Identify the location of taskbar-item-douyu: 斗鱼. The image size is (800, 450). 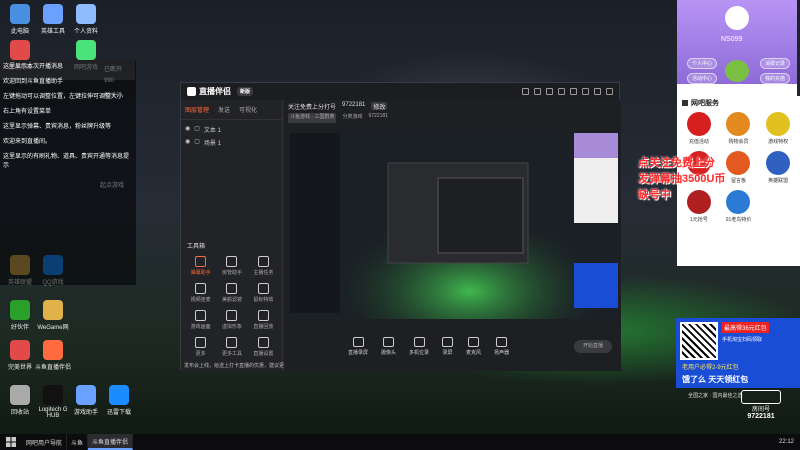
(78, 442).